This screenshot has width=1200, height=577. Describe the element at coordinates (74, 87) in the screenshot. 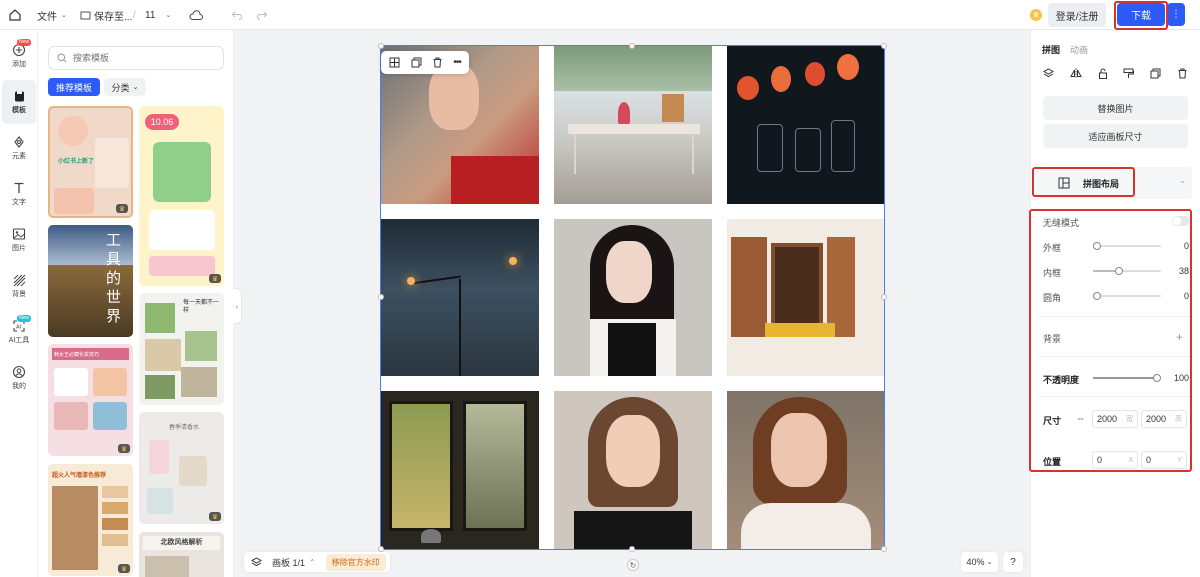

I see `chip-recommended: 推荐模板` at that location.